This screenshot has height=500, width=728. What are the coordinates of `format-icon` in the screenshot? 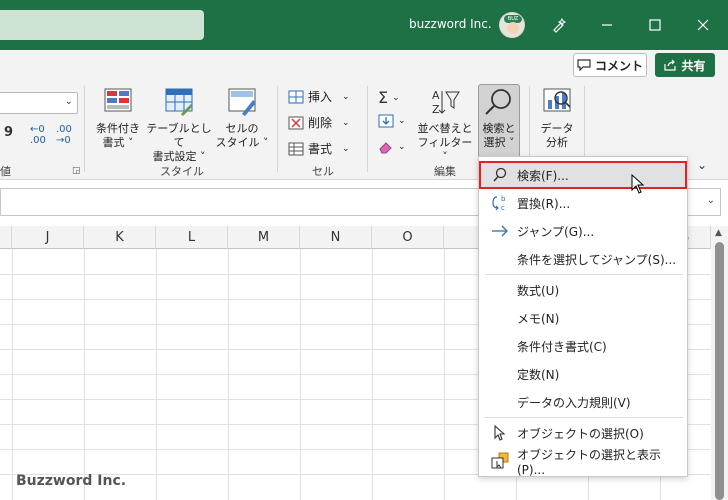 It's located at (296, 148).